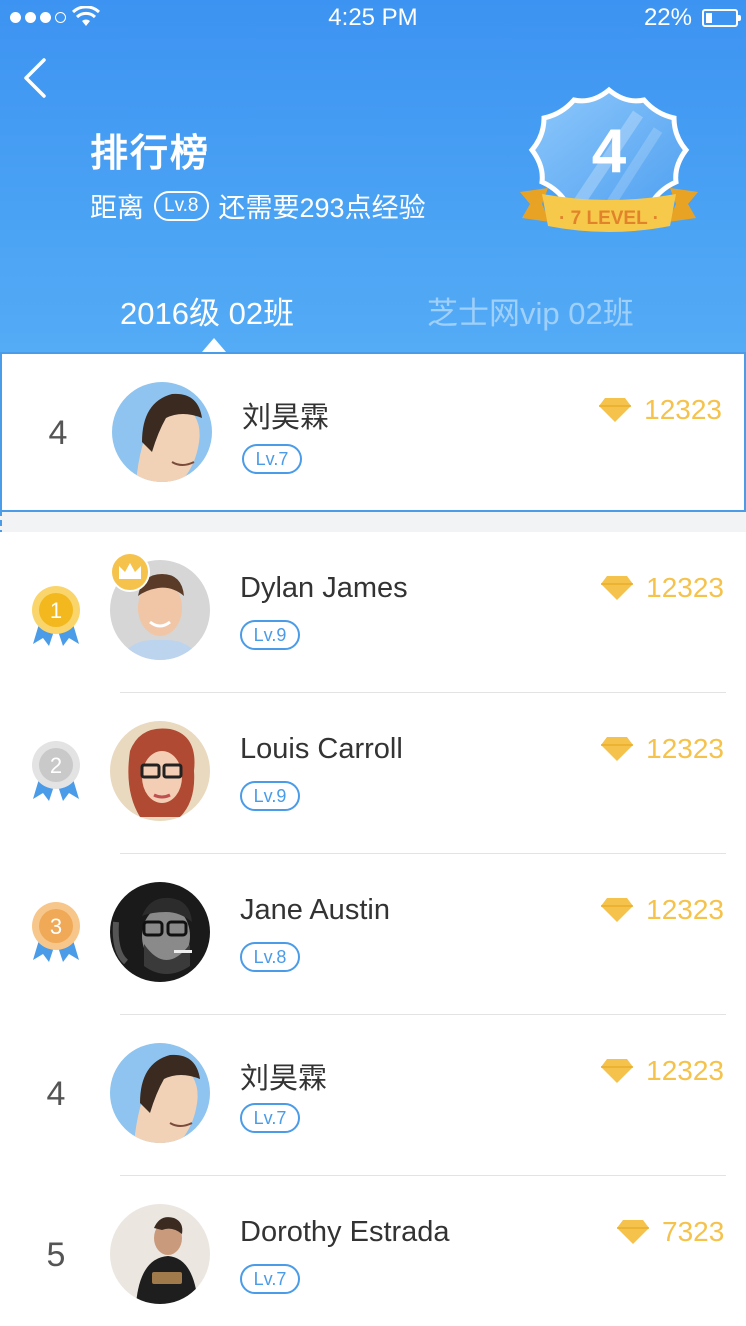 Image resolution: width=746 pixels, height=1326 pixels. Describe the element at coordinates (321, 749) in the screenshot. I see `user-name: Louis Carroll` at that location.